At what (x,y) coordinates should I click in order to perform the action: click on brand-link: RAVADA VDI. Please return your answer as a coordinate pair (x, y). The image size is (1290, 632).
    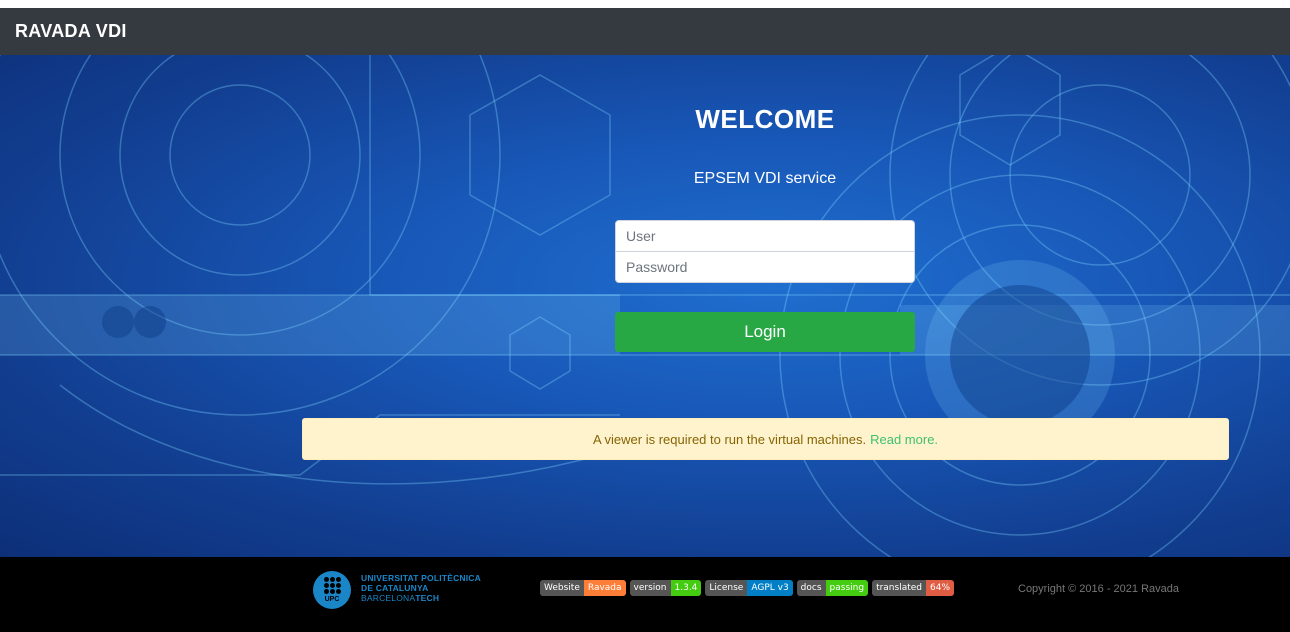
    Looking at the image, I should click on (71, 31).